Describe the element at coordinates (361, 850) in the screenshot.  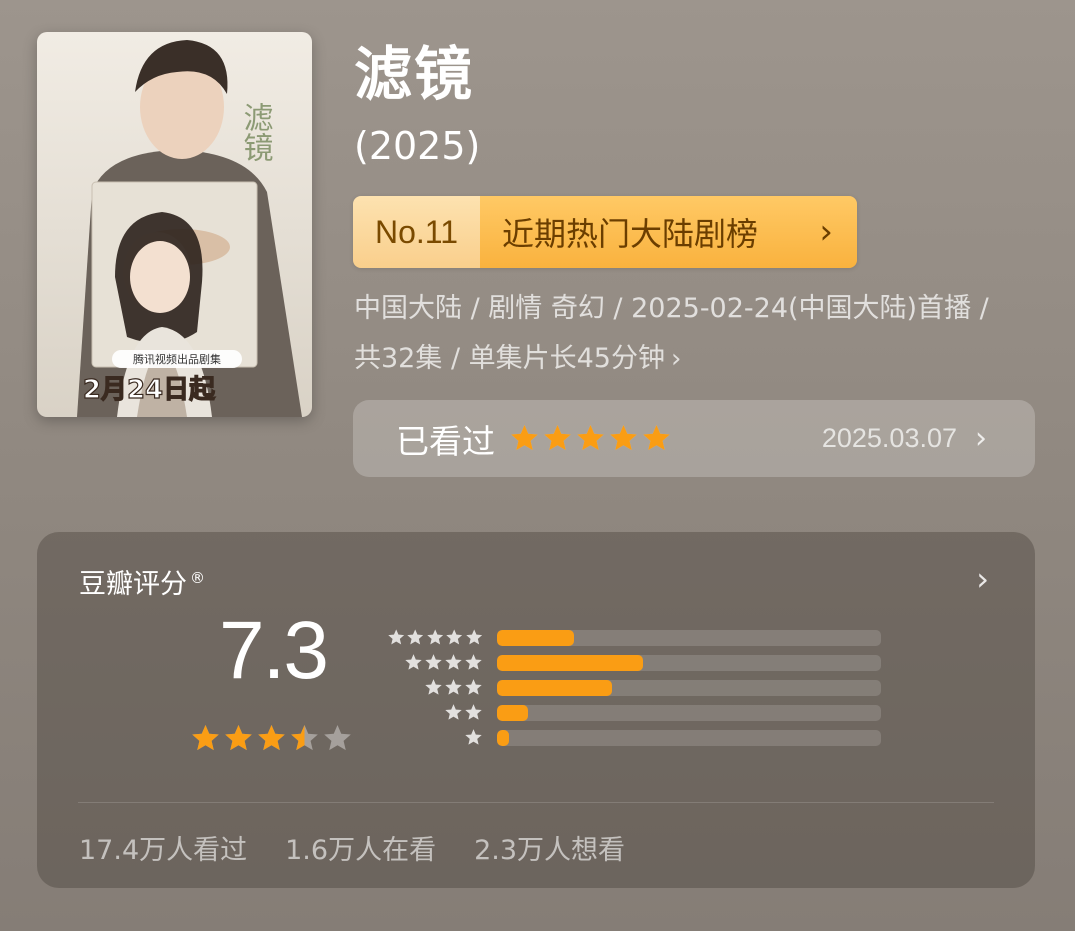
I see `stat-watching: 1.6万人在看` at that location.